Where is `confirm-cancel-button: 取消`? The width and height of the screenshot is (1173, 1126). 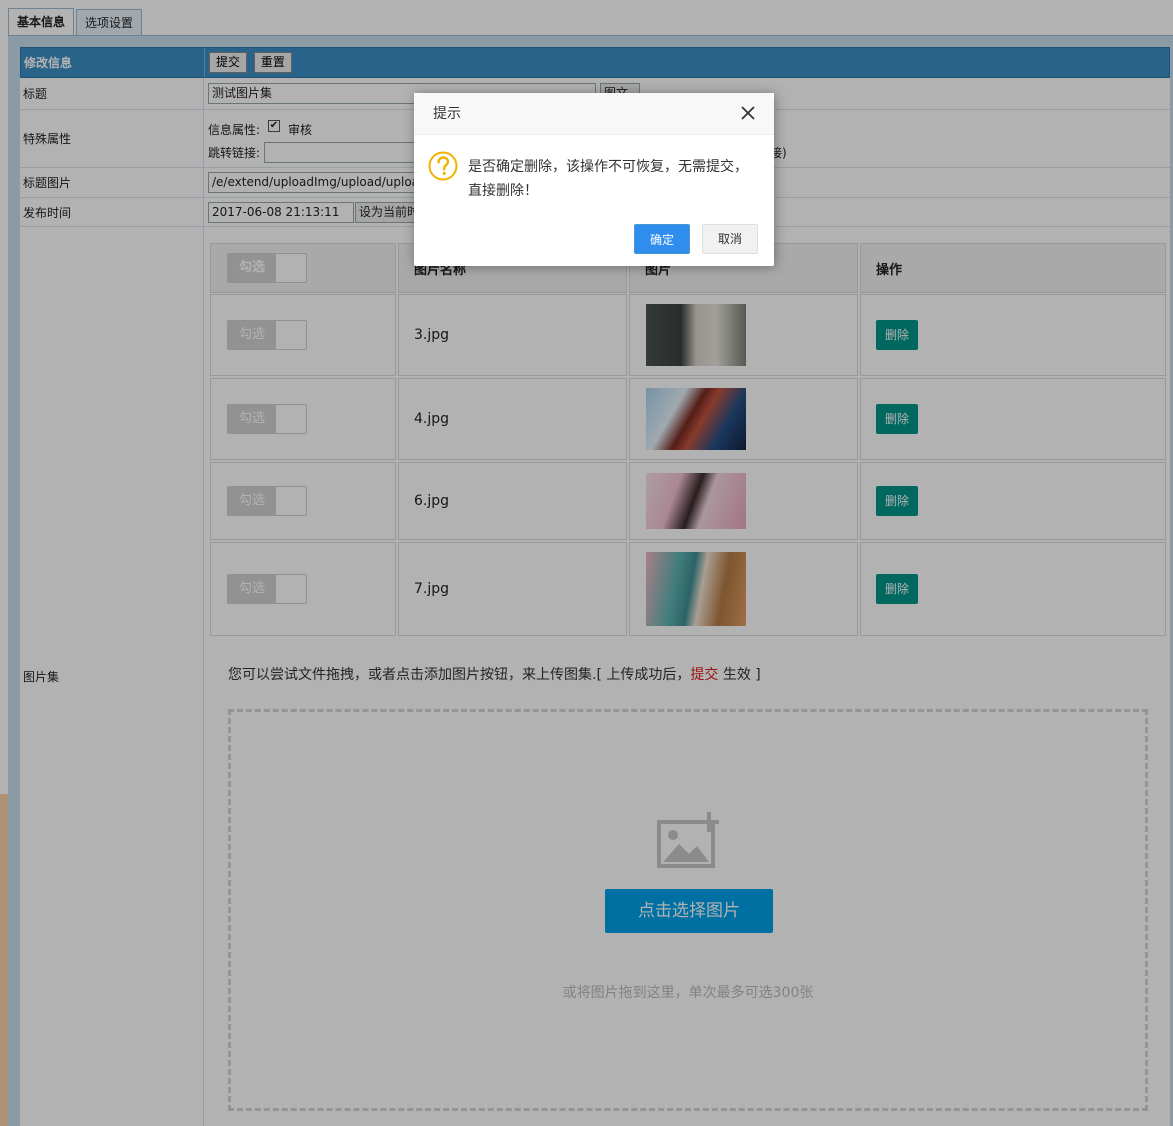
confirm-cancel-button: 取消 is located at coordinates (730, 239).